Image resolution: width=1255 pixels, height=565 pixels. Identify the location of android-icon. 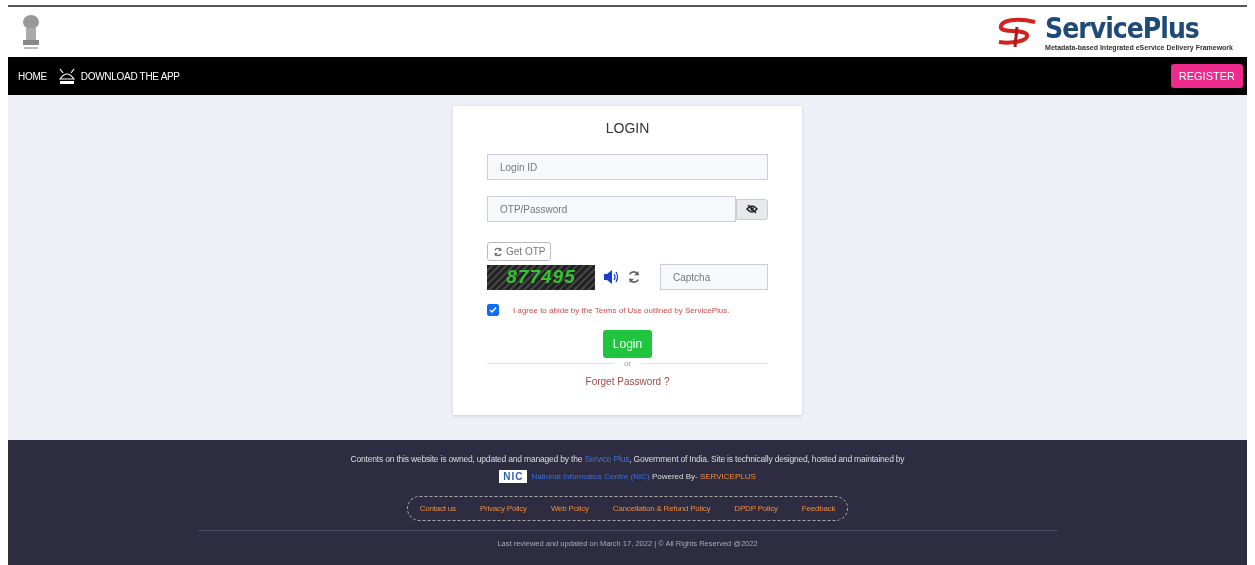
(66, 76).